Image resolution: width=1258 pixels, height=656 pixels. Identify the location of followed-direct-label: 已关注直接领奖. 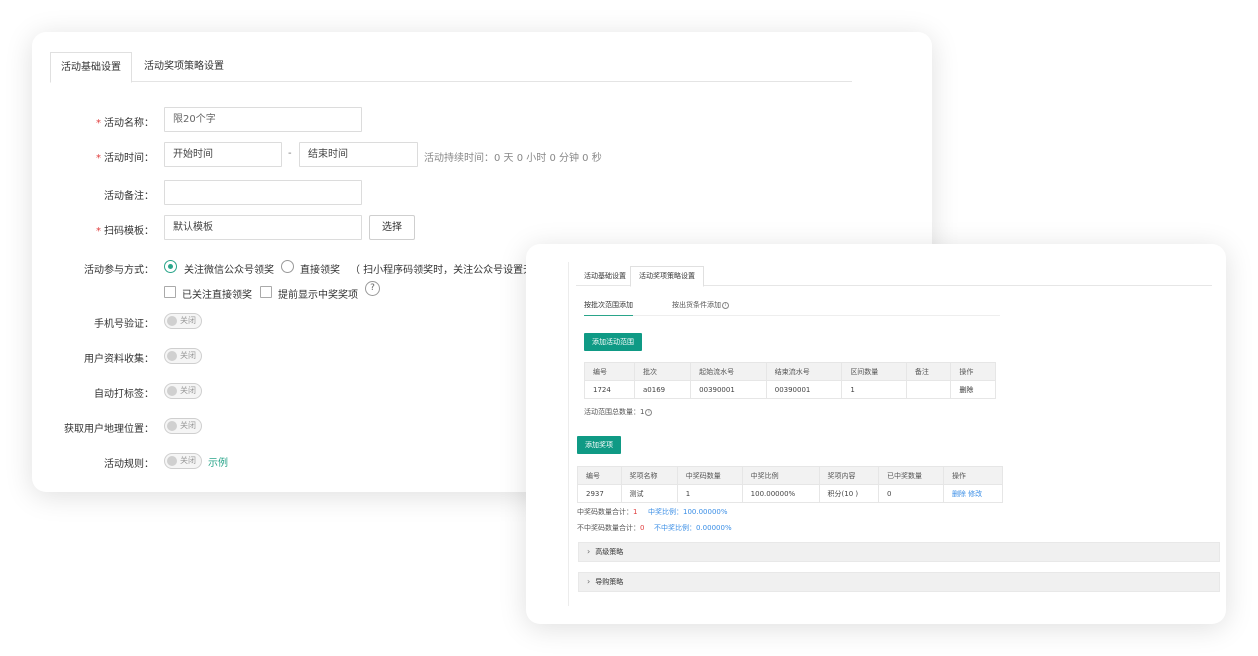
(217, 295).